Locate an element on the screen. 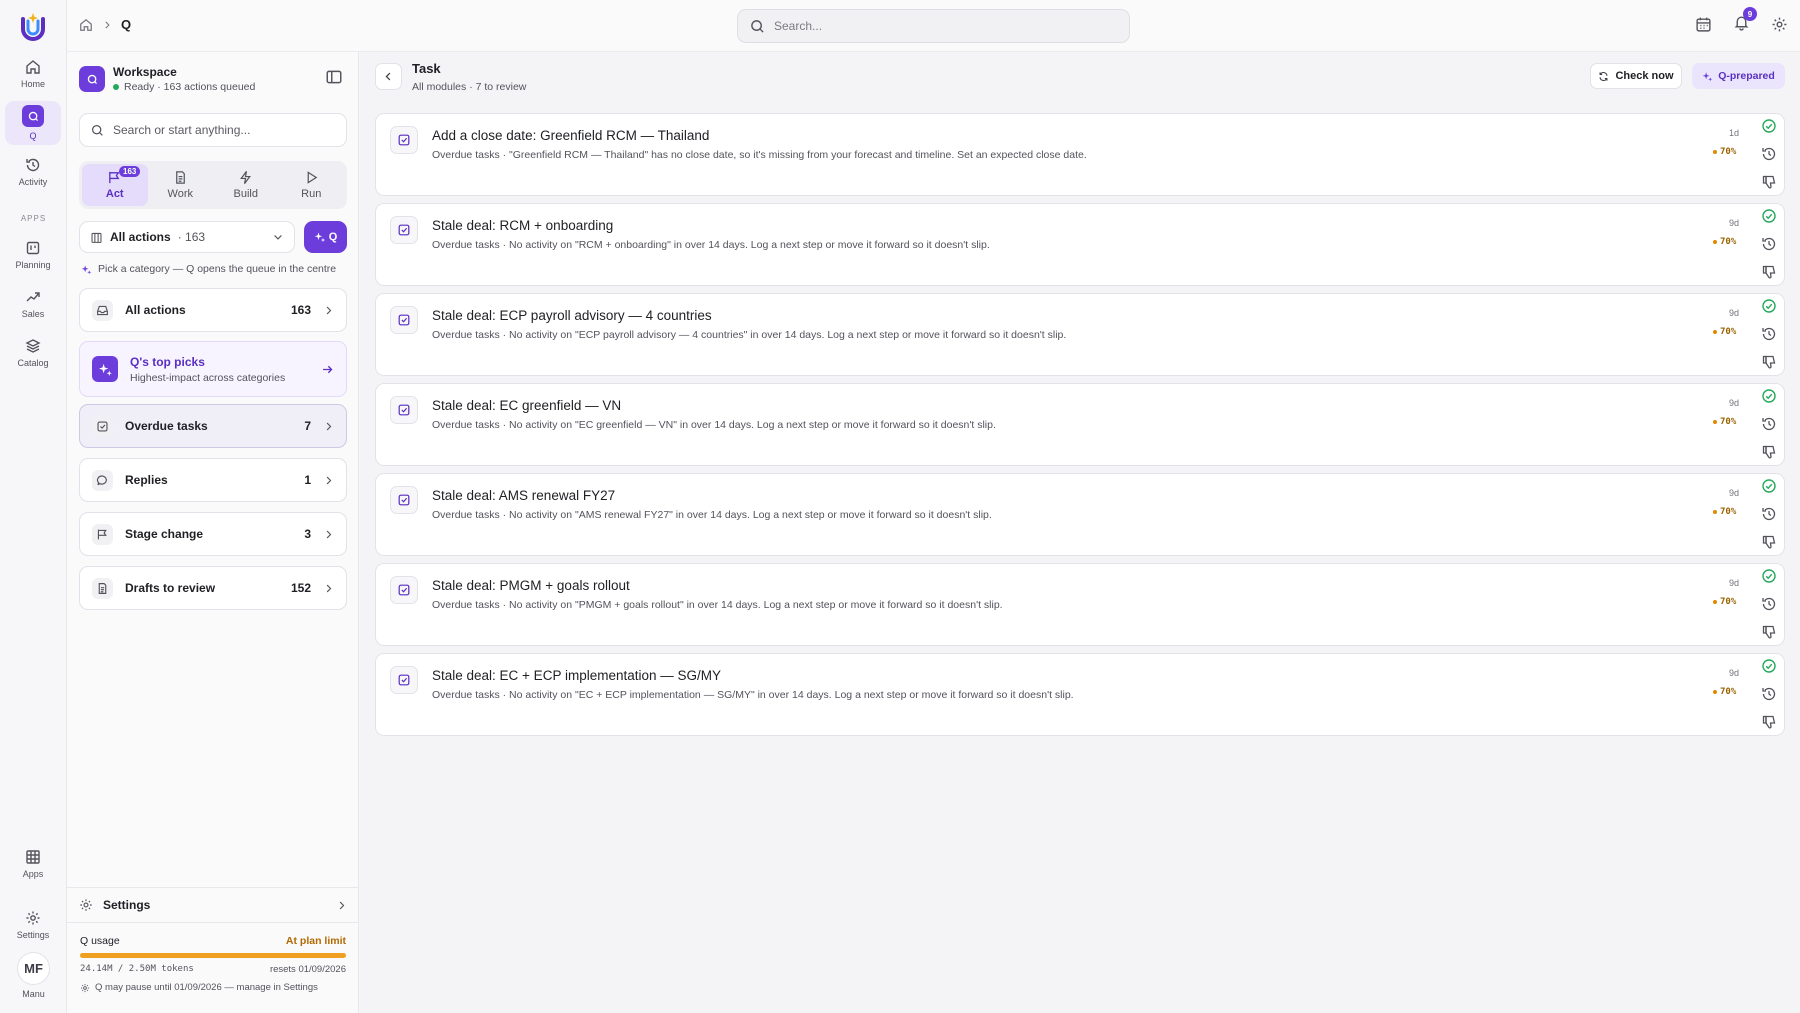  task-title: Stale deal: EC greenfield — VN is located at coordinates (526, 405).